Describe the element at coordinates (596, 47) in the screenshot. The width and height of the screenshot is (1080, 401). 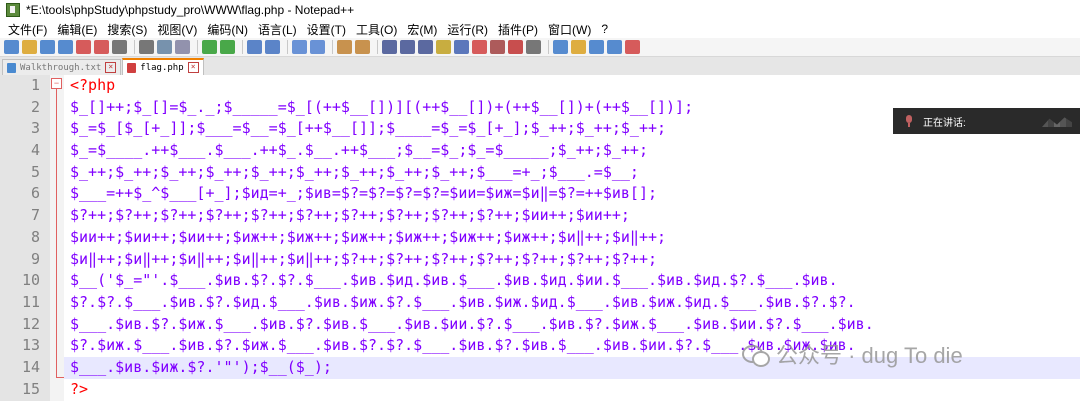
I see `play-macro-icon` at that location.